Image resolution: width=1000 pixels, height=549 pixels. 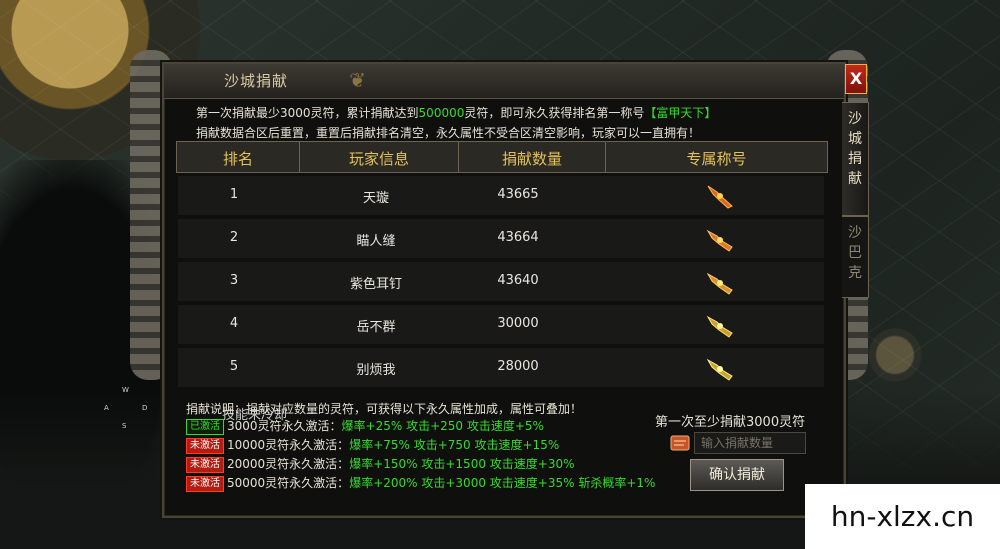 What do you see at coordinates (554, 113) in the screenshot?
I see `intro-line-1-b: 灵符，即可永久获得排名第一称号` at bounding box center [554, 113].